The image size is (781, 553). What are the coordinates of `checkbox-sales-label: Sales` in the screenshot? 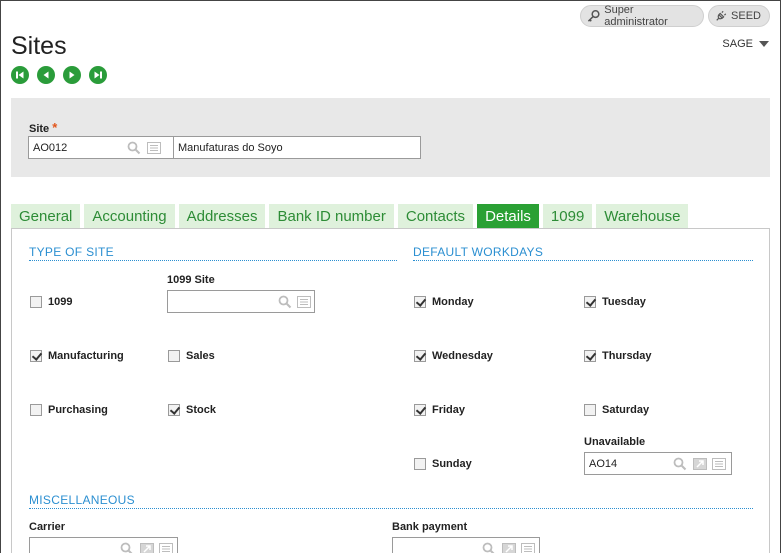 It's located at (200, 356).